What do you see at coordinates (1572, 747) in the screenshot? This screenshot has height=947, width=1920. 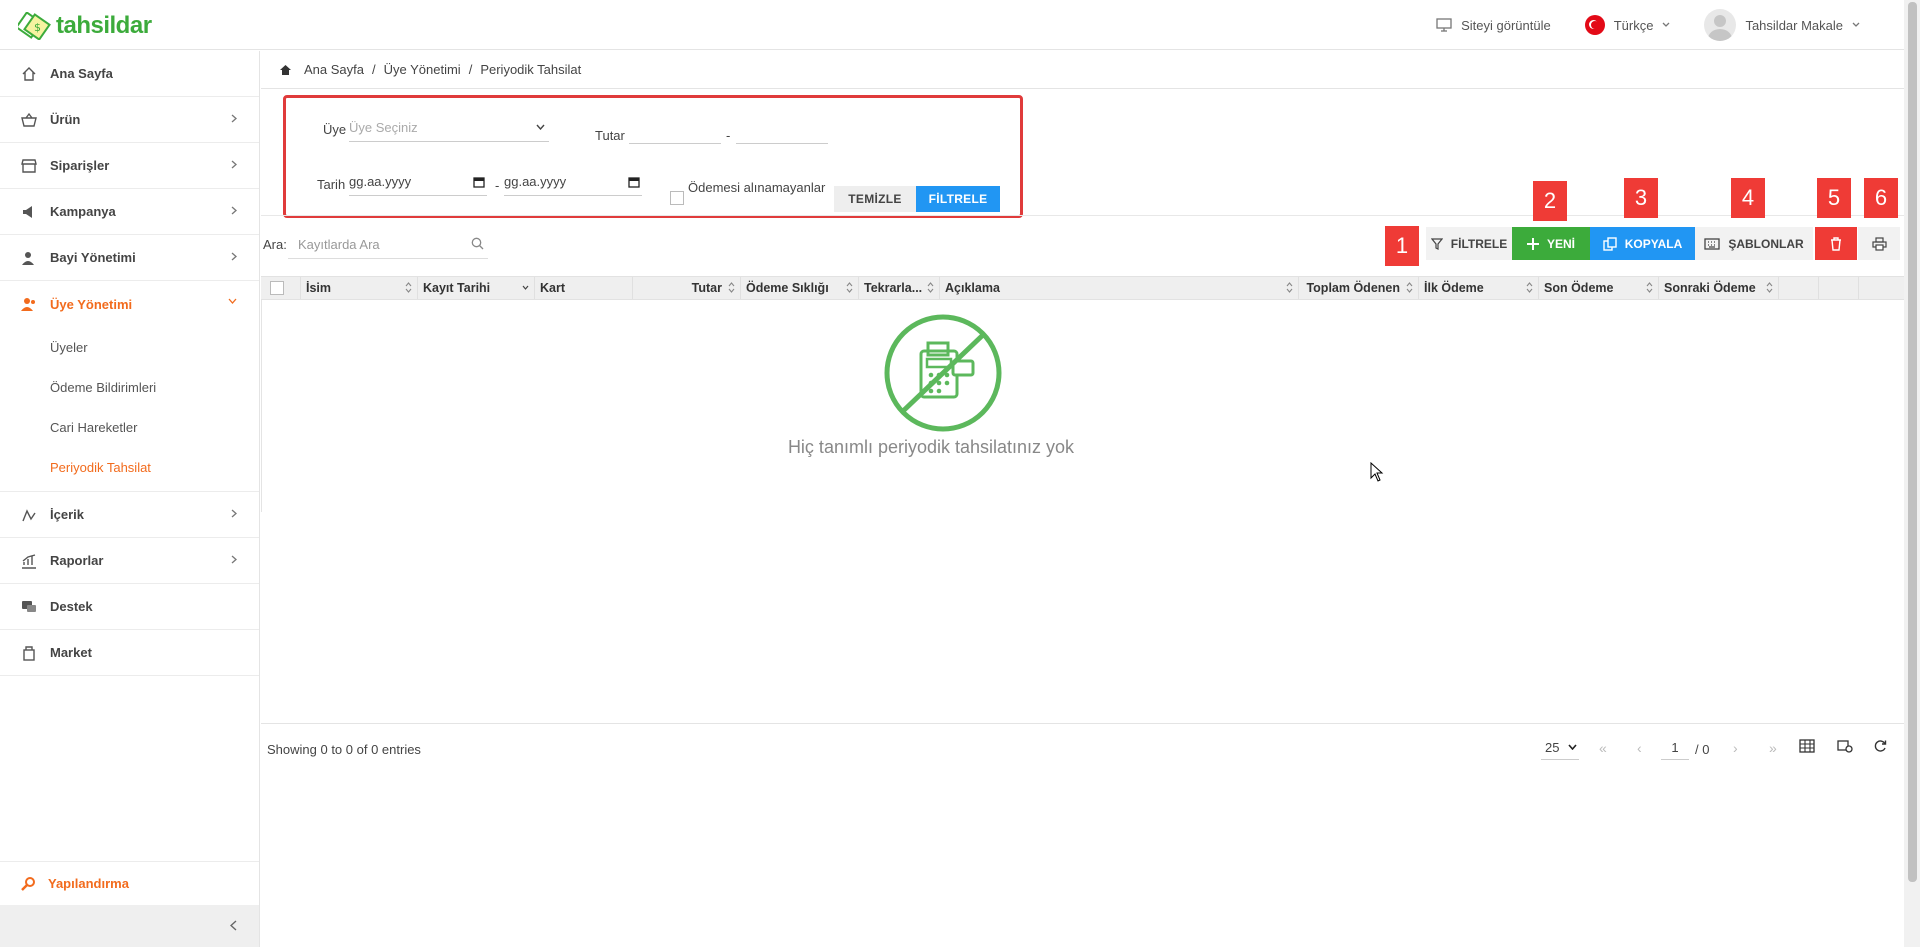 I see `chevron-down-icon` at bounding box center [1572, 747].